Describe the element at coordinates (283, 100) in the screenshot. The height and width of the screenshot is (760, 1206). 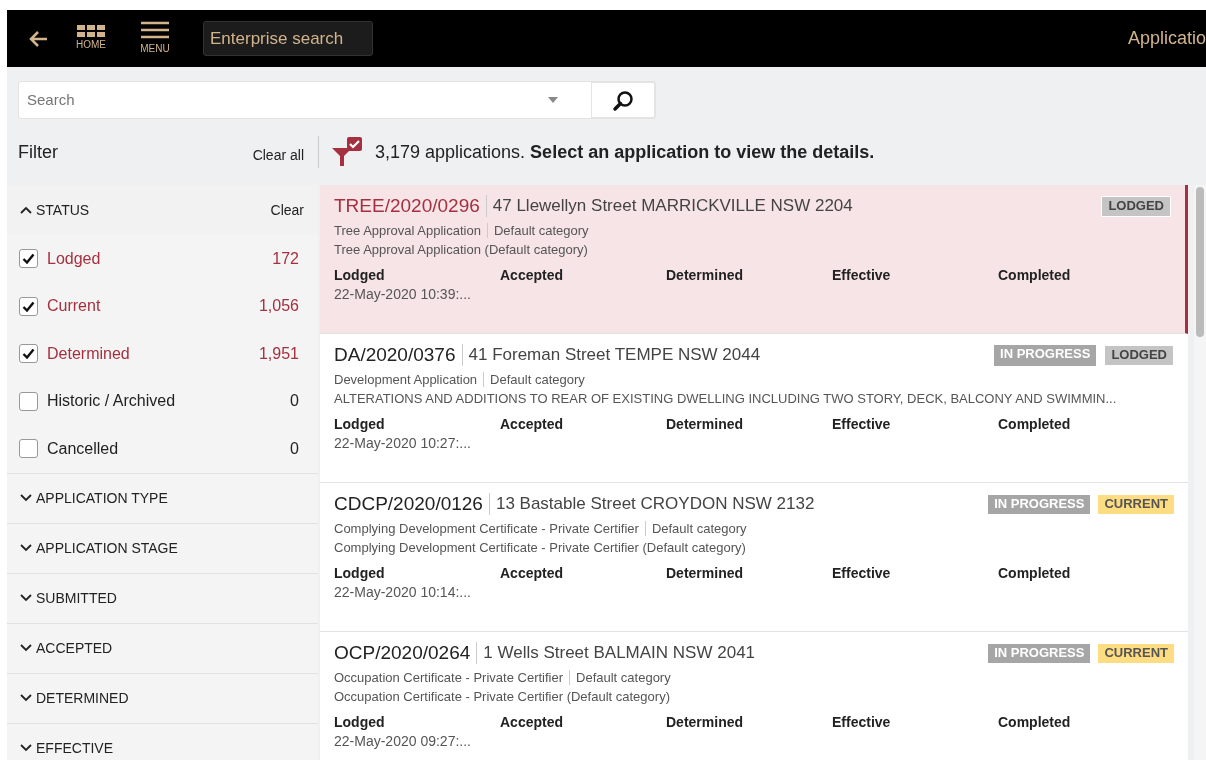
I see `search-field: Search` at that location.